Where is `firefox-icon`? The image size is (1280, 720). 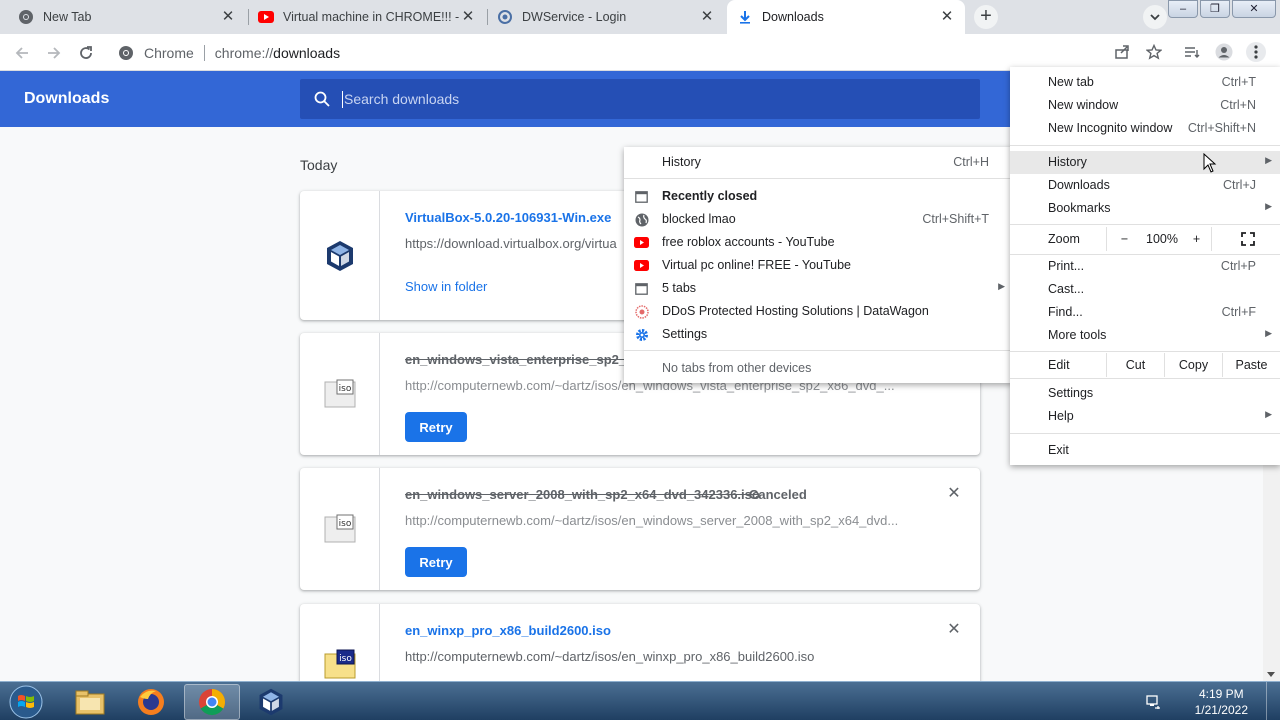
firefox-icon is located at coordinates (151, 702).